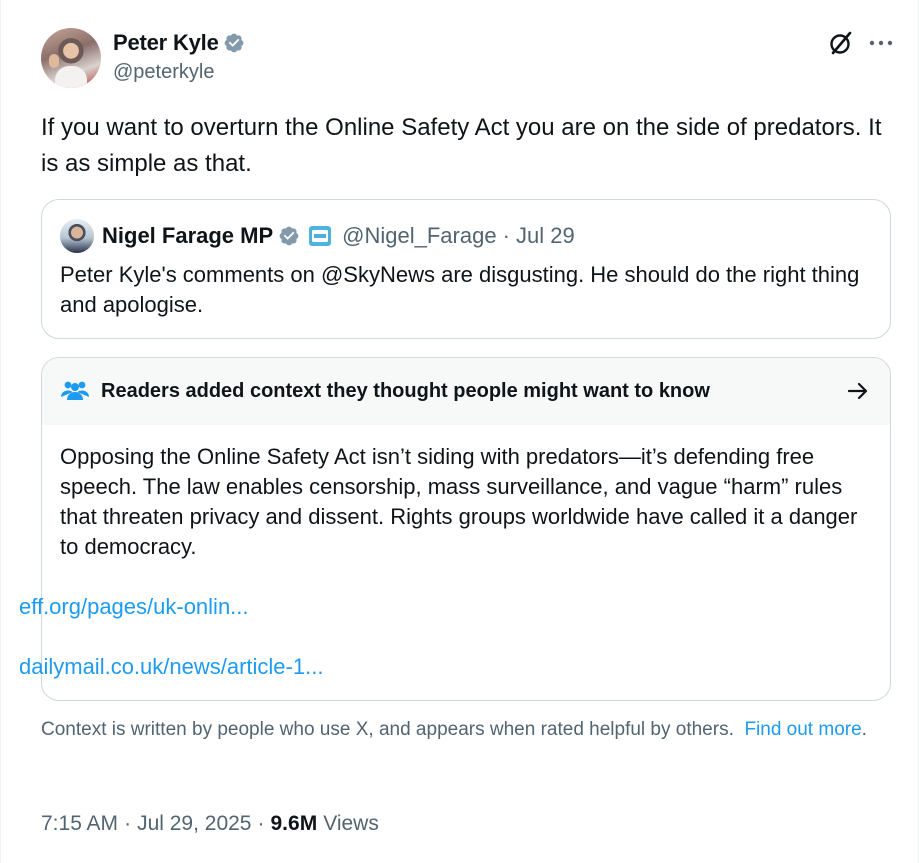  I want to click on people-icon, so click(75, 390).